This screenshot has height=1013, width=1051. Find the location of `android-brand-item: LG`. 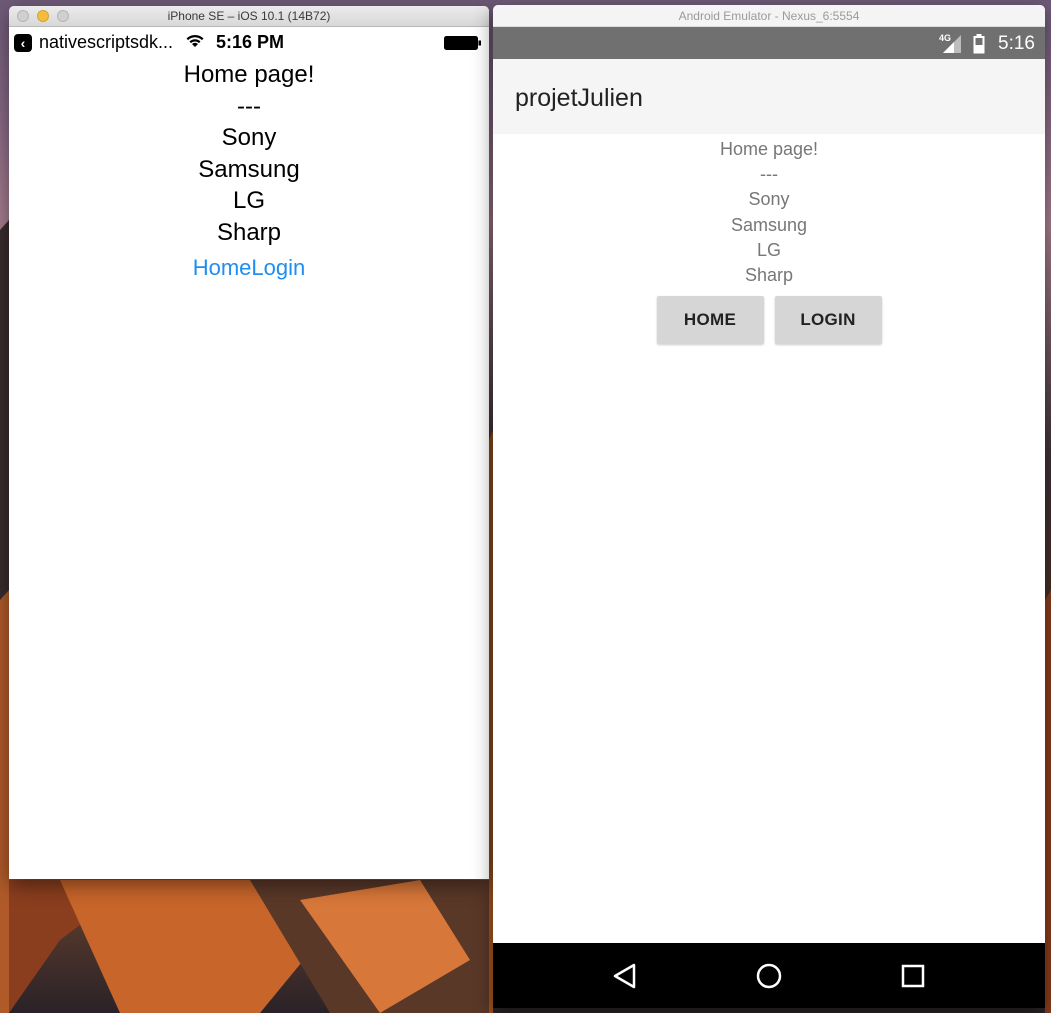

android-brand-item: LG is located at coordinates (768, 249).